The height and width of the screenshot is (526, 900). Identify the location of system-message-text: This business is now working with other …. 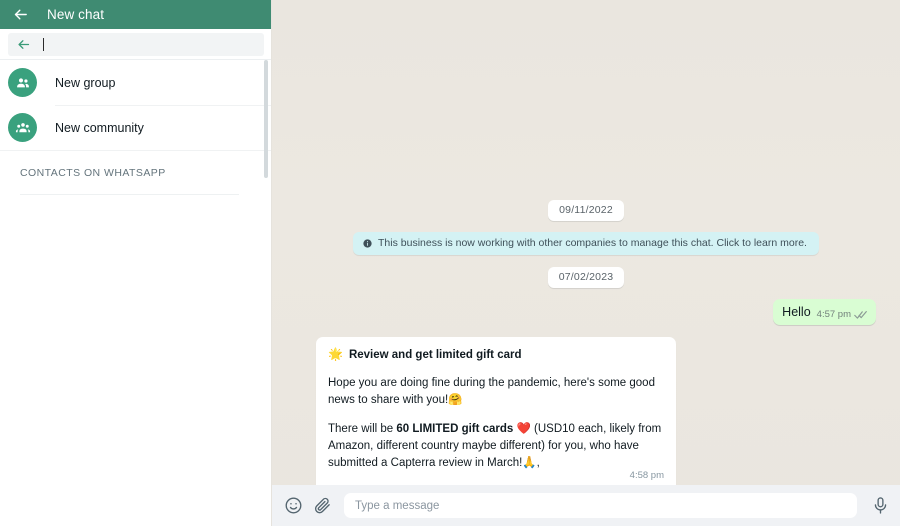
(592, 243).